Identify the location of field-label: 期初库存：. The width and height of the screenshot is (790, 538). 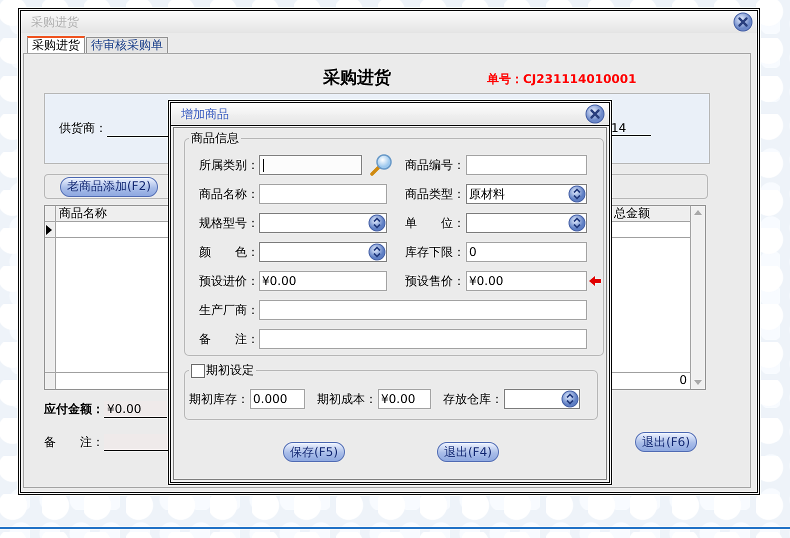
(219, 399).